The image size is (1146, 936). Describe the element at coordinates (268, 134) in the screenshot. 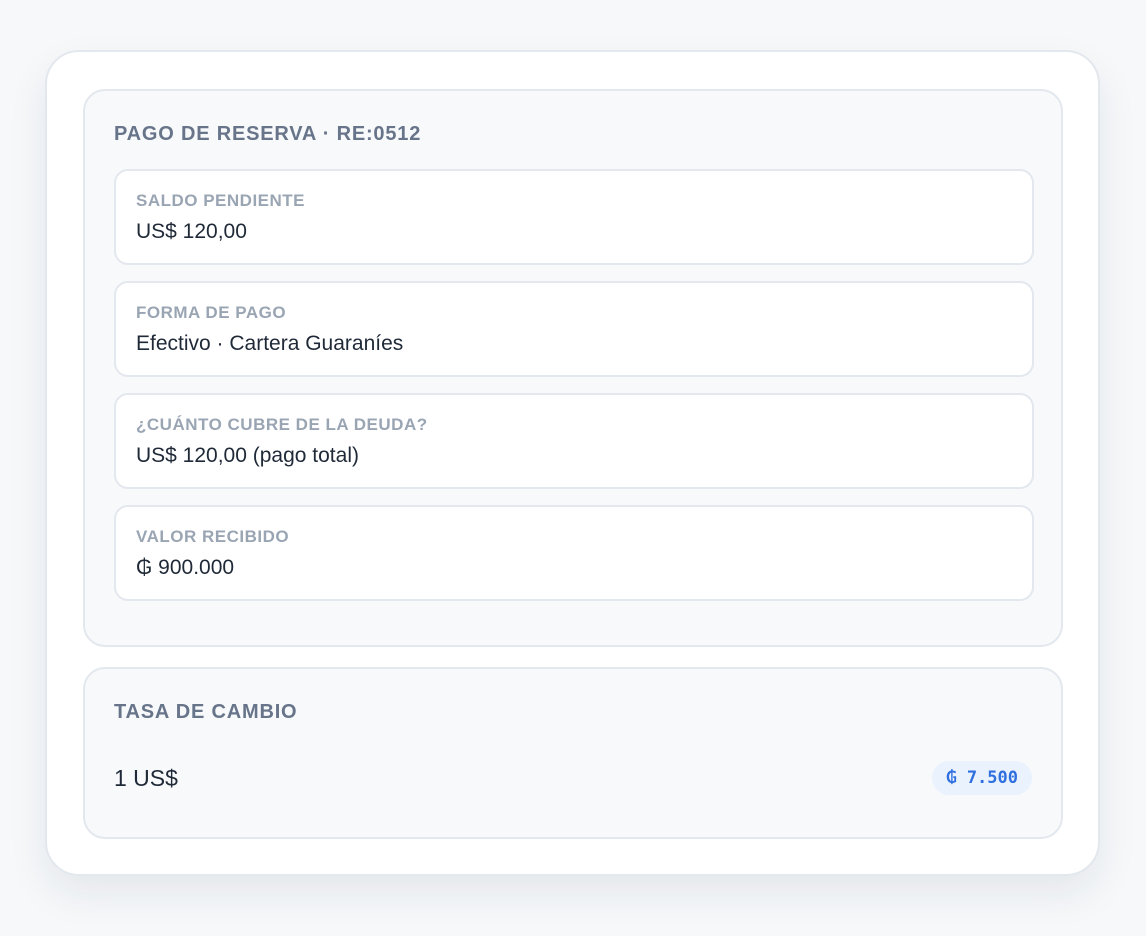

I see `panel-title: PAGO DE RESERVA · RE:0512` at that location.